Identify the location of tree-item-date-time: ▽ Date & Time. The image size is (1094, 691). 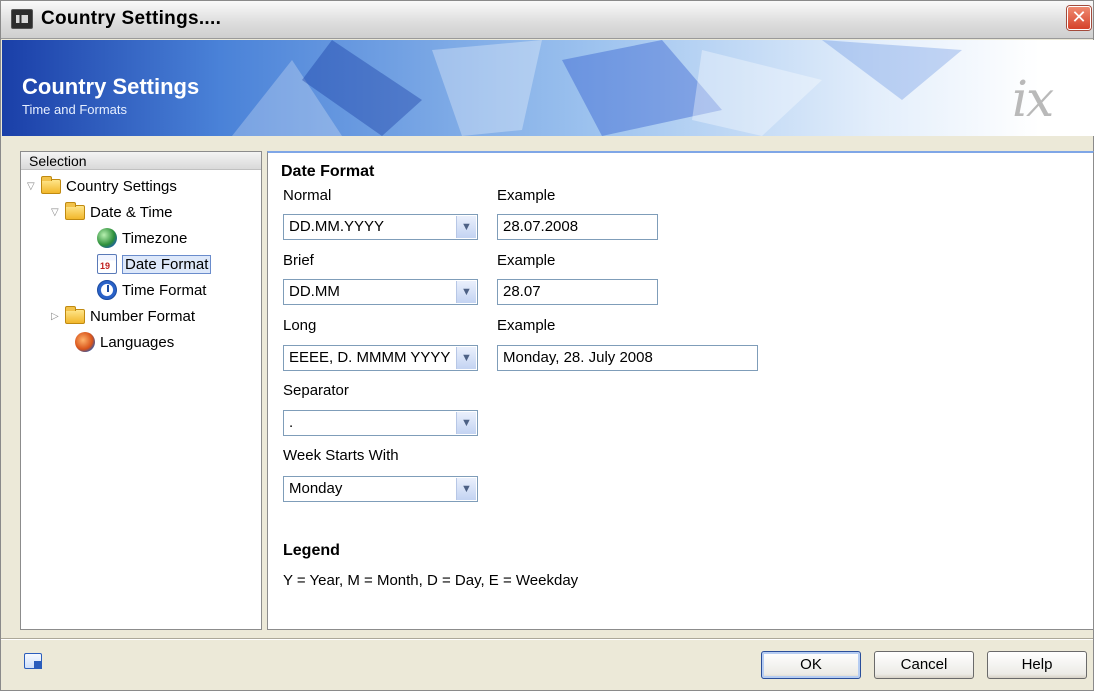
(112, 212).